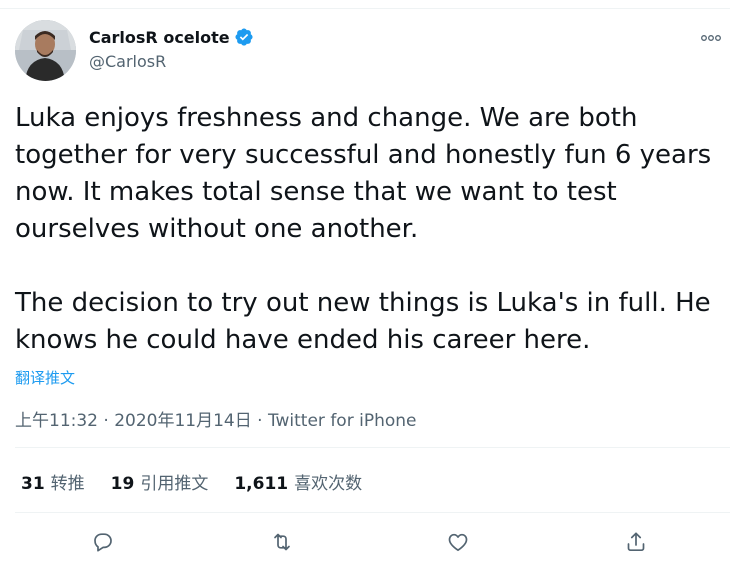 This screenshot has height=570, width=730. I want to click on likes-stat: 1,611 喜欢次数, so click(298, 481).